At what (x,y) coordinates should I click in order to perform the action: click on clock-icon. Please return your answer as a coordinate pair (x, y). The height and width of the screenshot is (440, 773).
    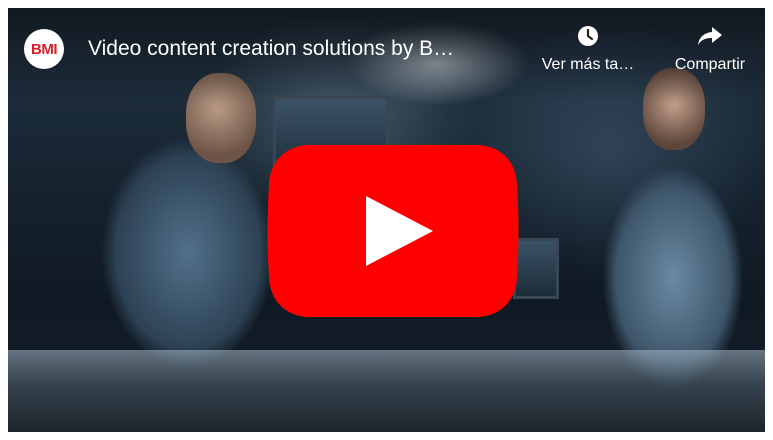
    Looking at the image, I should click on (588, 36).